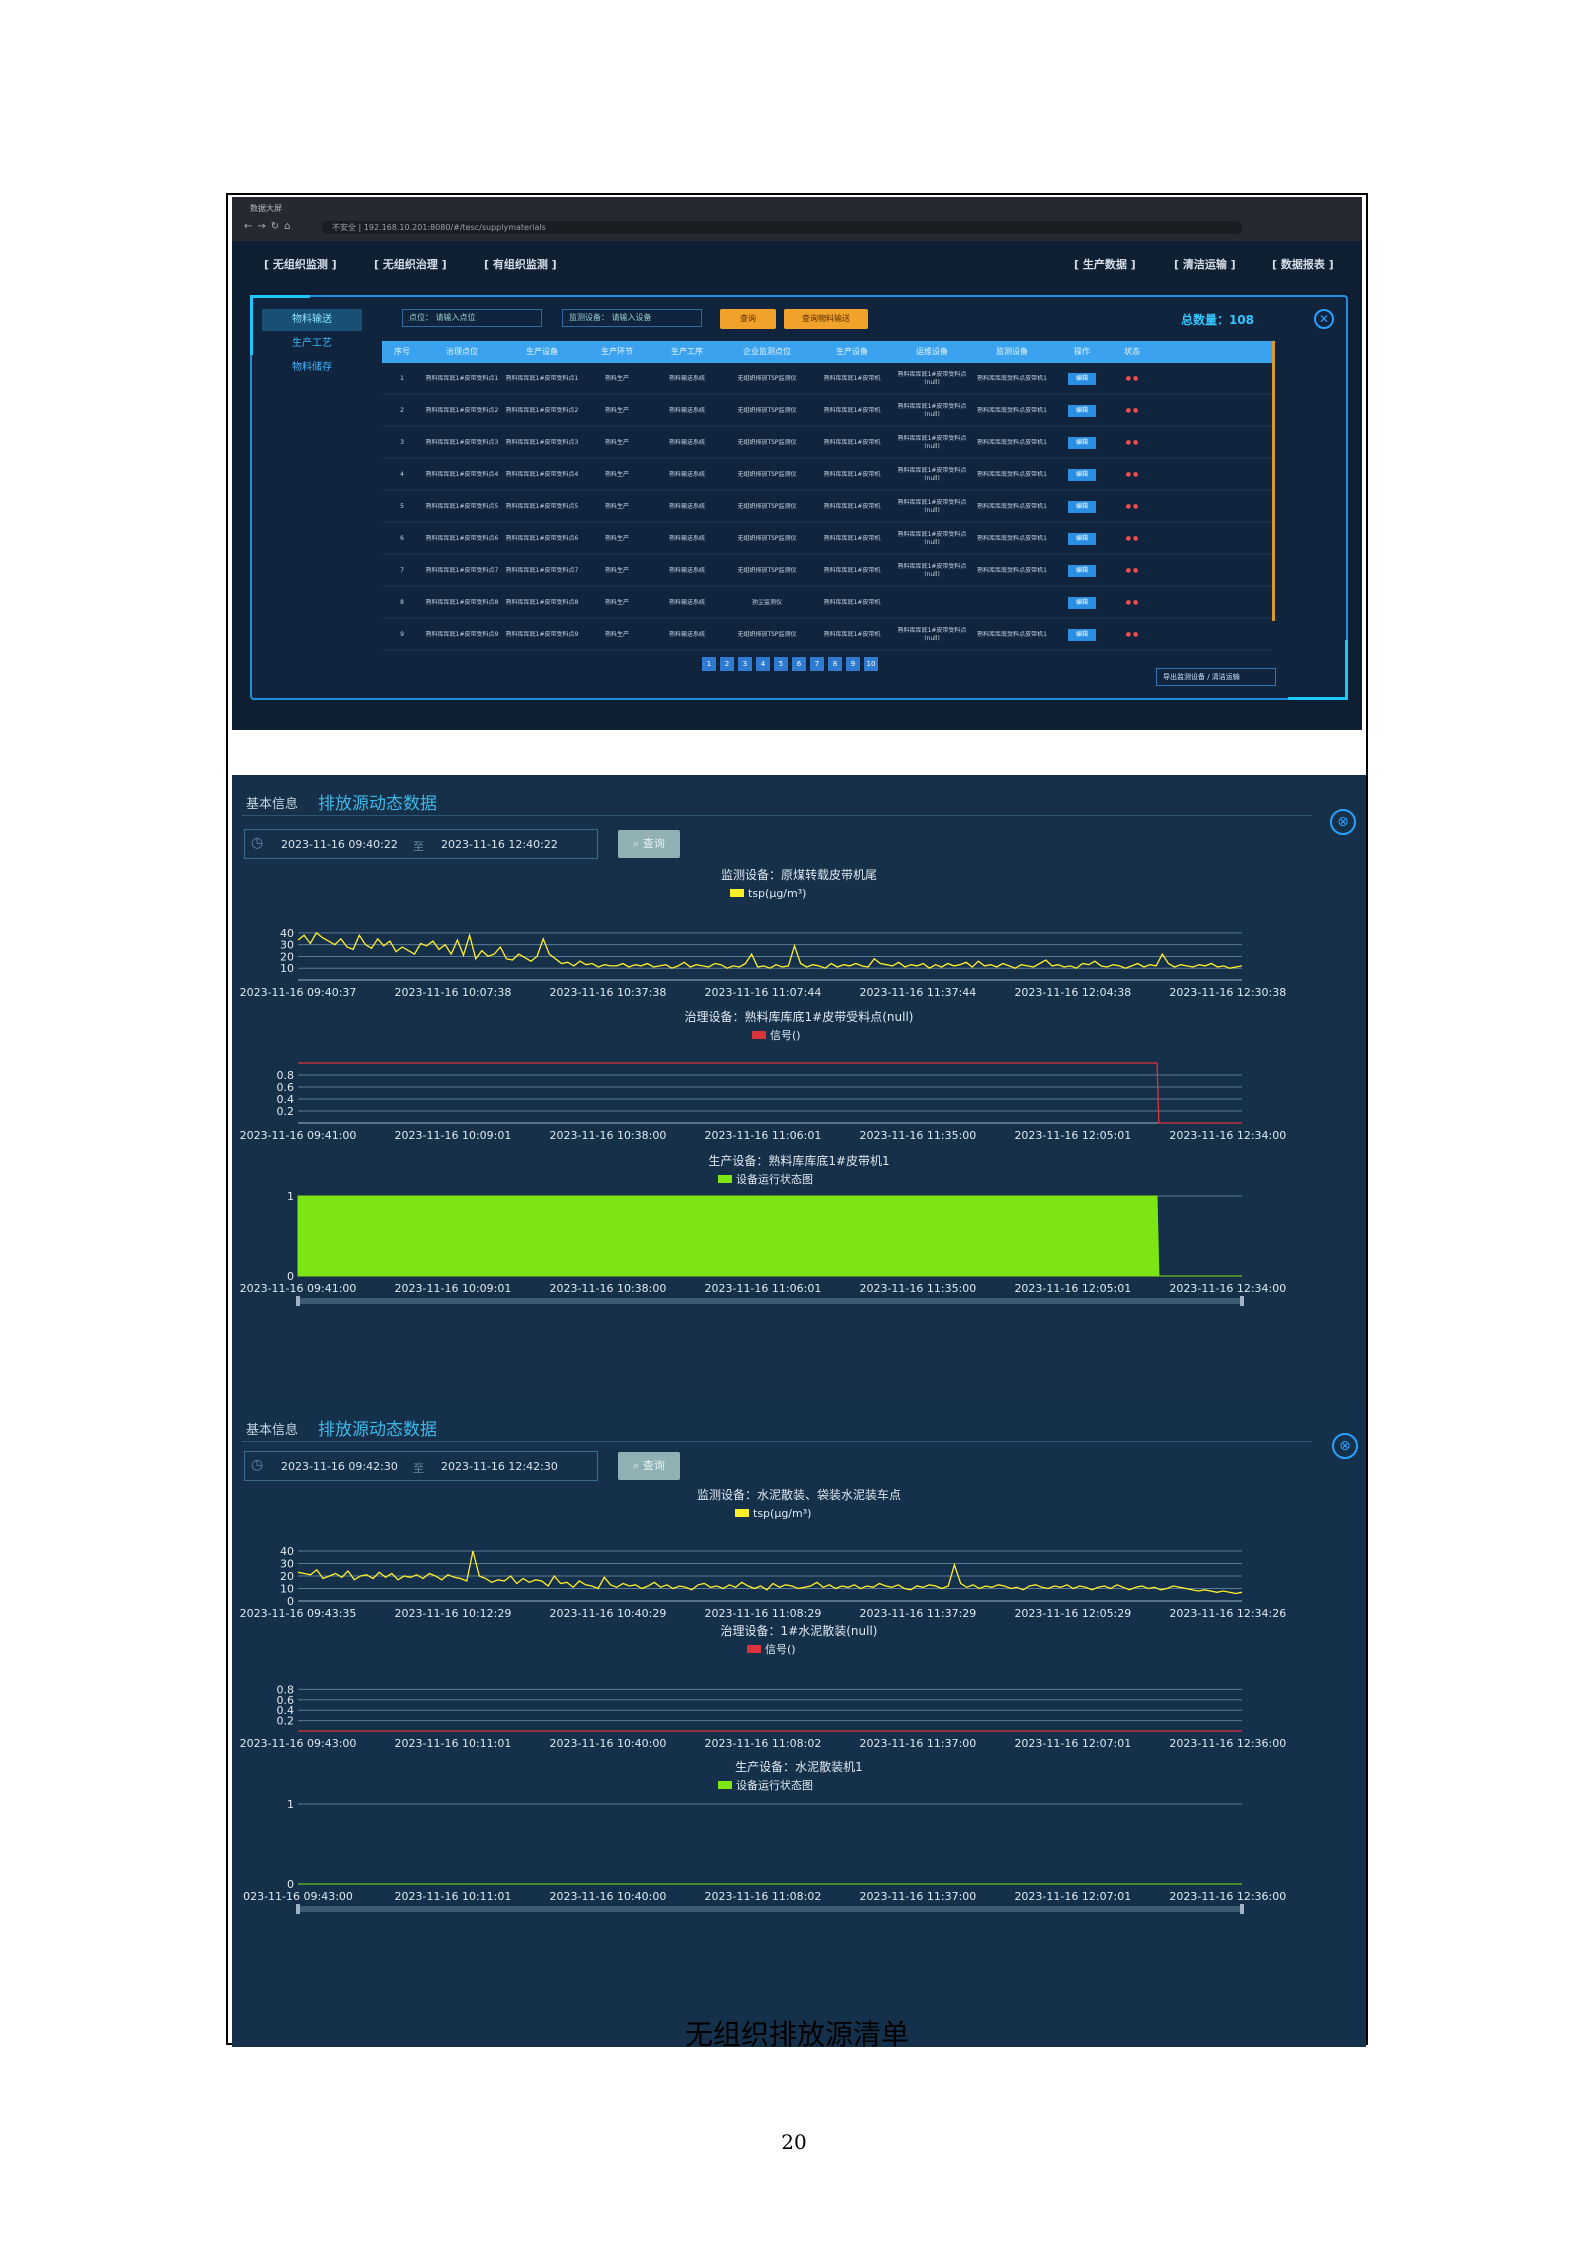  Describe the element at coordinates (853, 664) in the screenshot. I see `page-button: 9` at that location.